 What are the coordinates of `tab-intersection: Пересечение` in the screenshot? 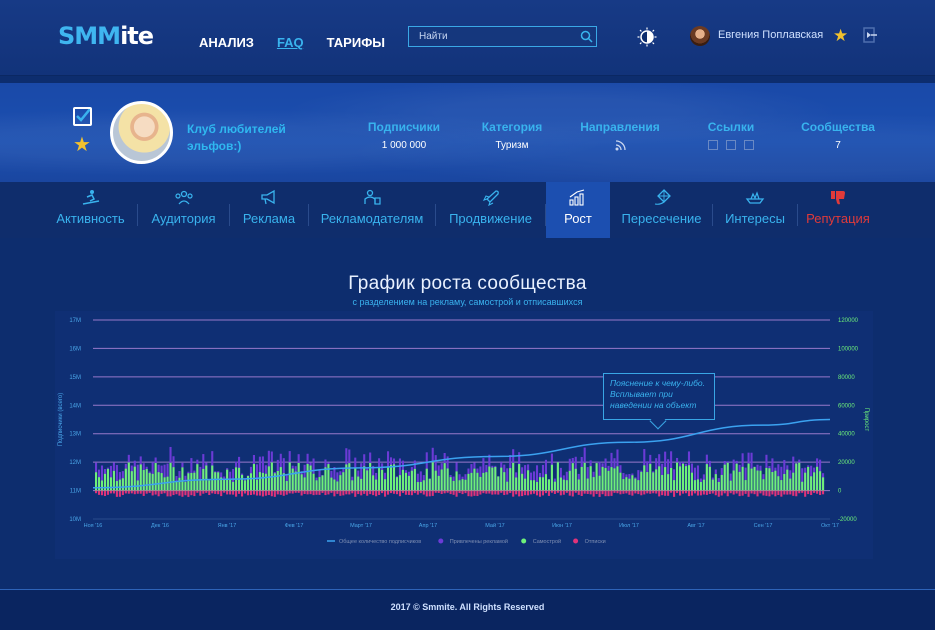 It's located at (661, 210).